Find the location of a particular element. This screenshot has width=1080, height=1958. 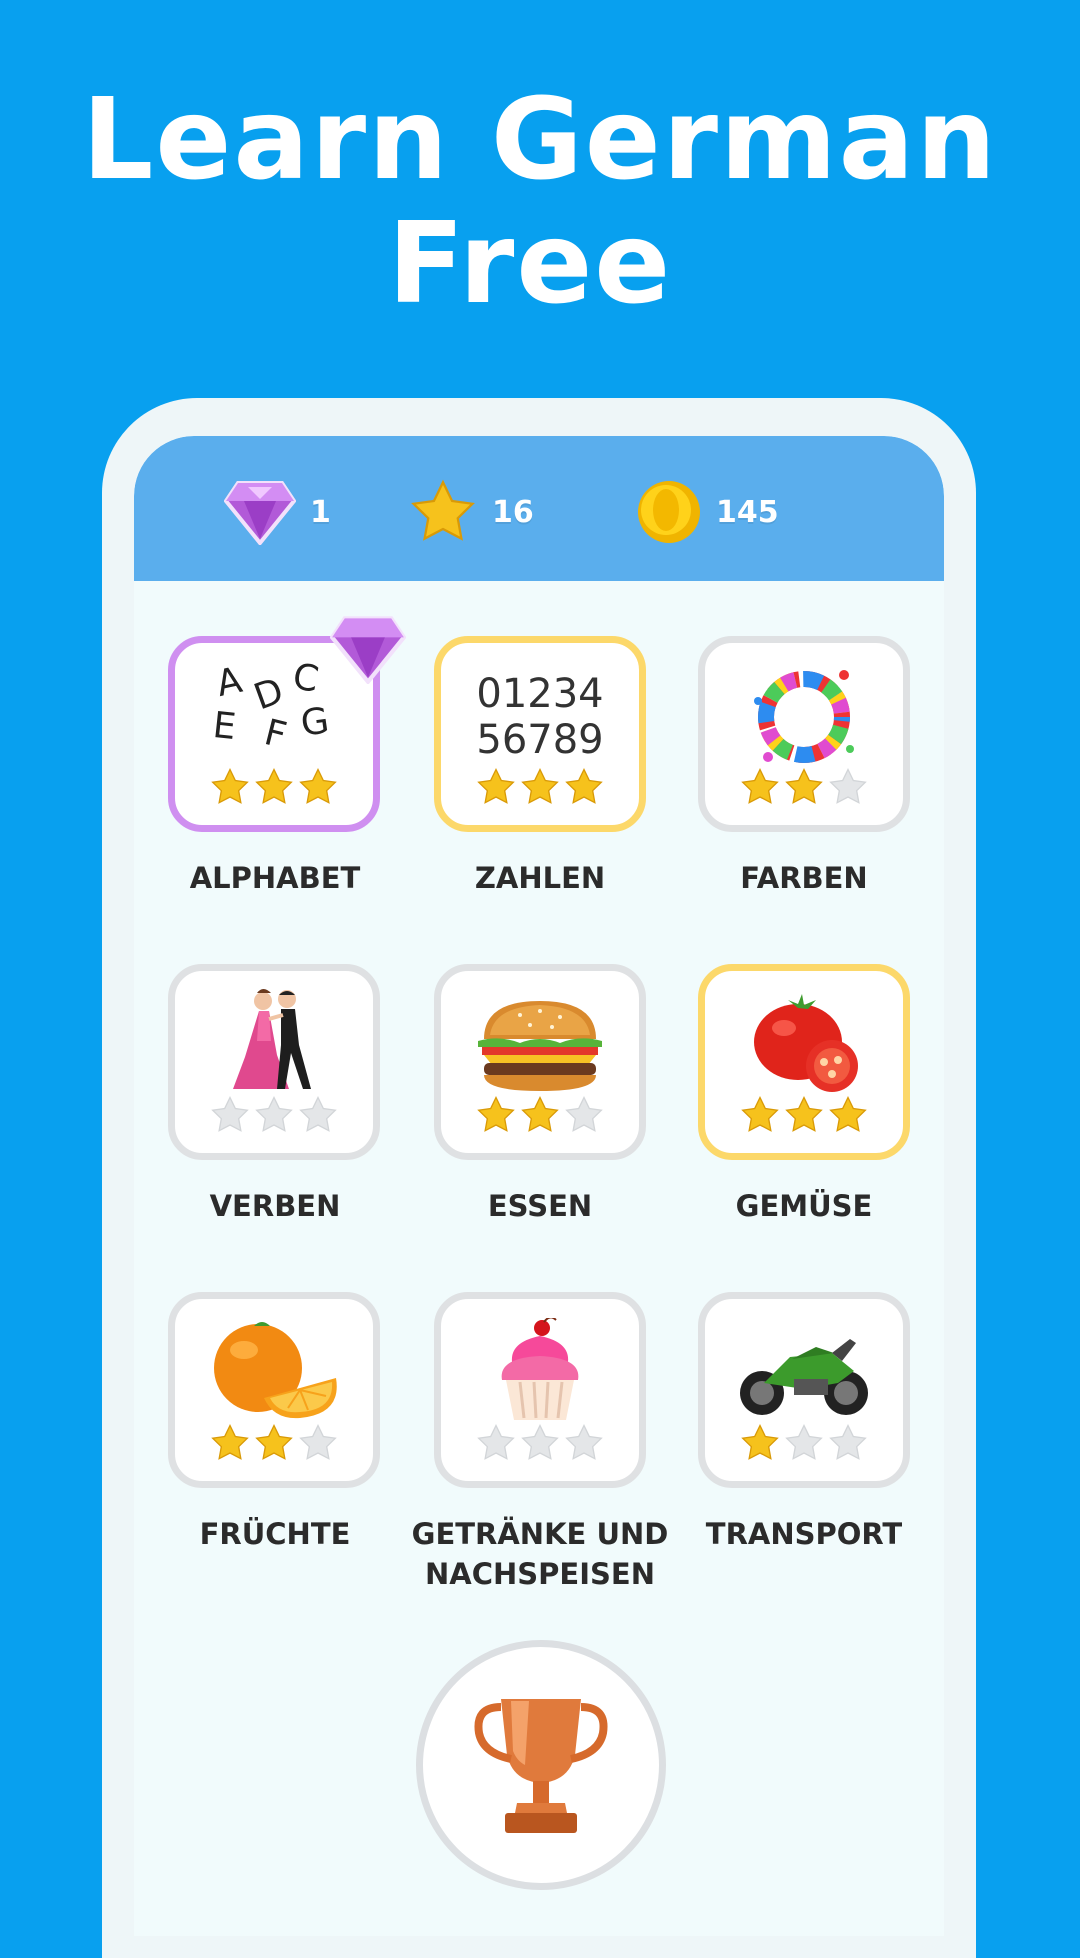

paint-splash-icon is located at coordinates (804, 716).